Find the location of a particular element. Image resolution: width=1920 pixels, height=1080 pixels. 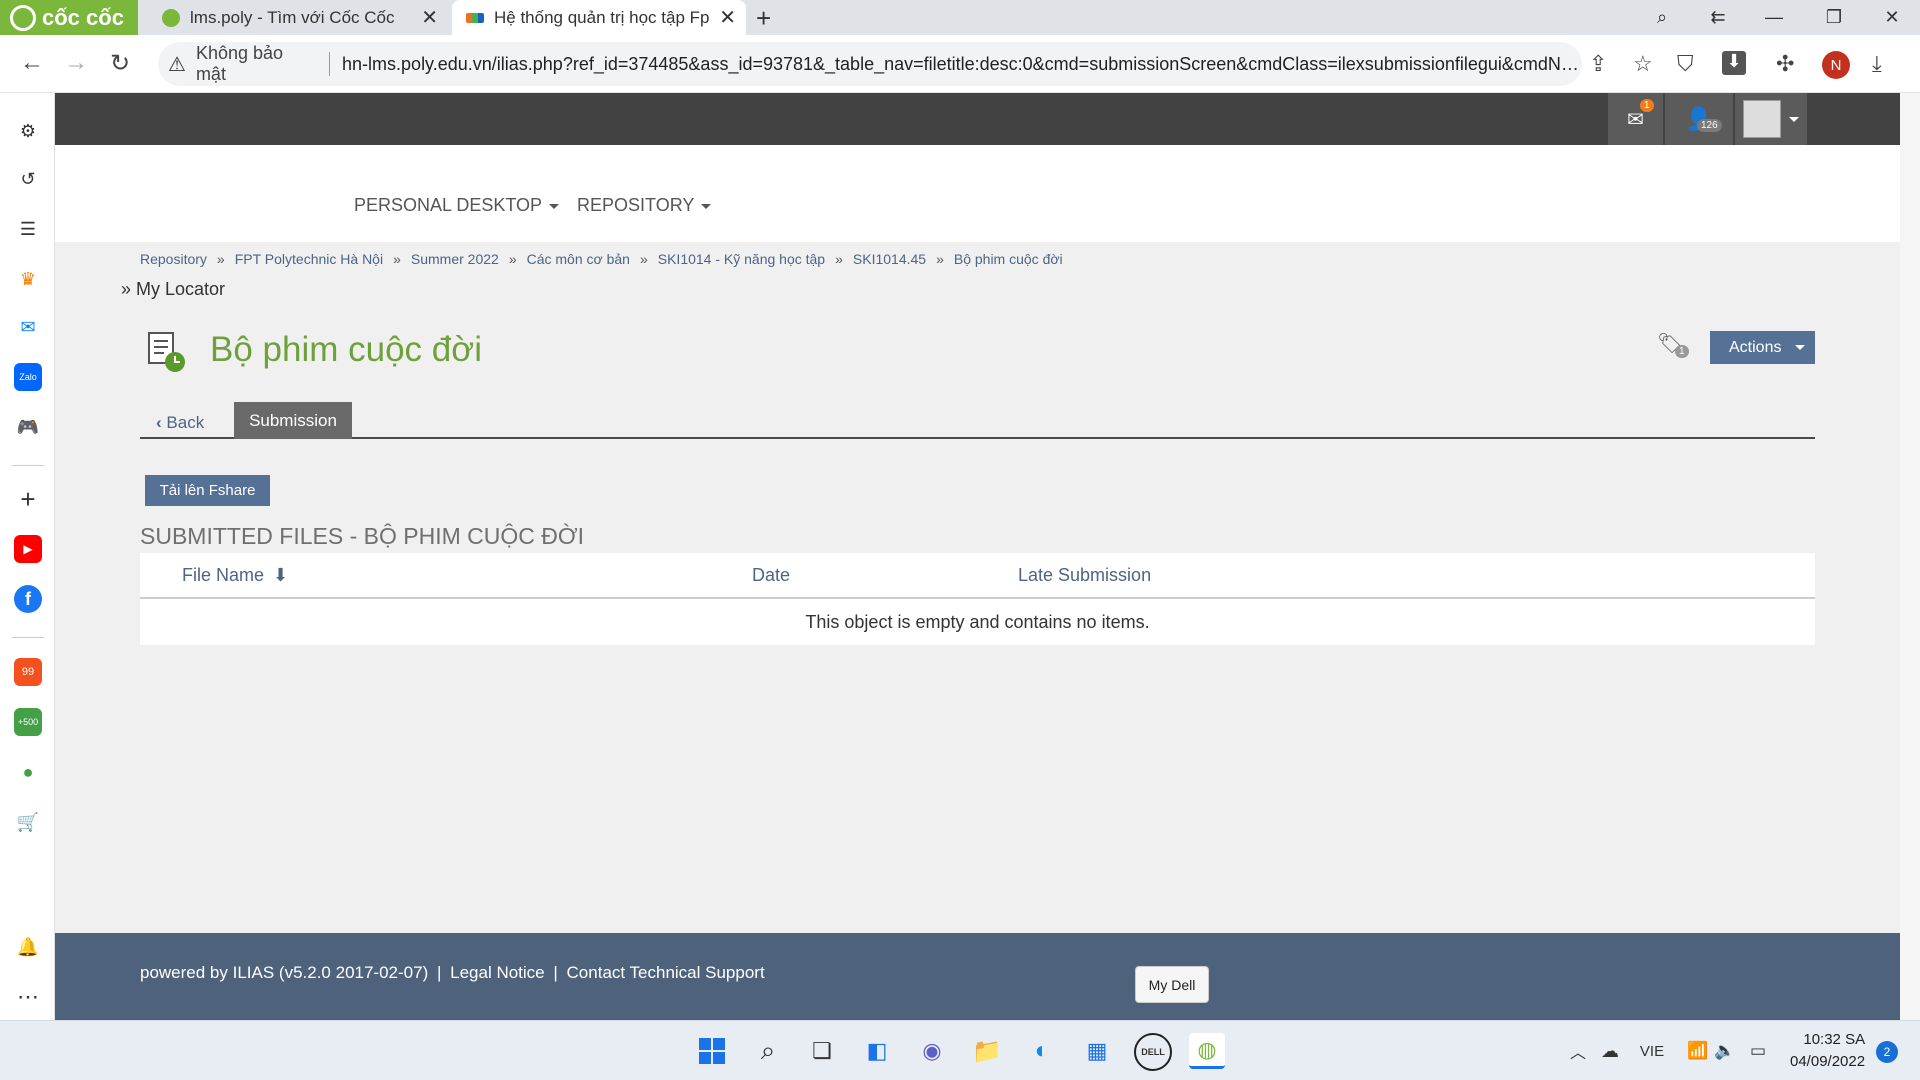

tab-back-icon: ⇇ is located at coordinates (1718, 17).